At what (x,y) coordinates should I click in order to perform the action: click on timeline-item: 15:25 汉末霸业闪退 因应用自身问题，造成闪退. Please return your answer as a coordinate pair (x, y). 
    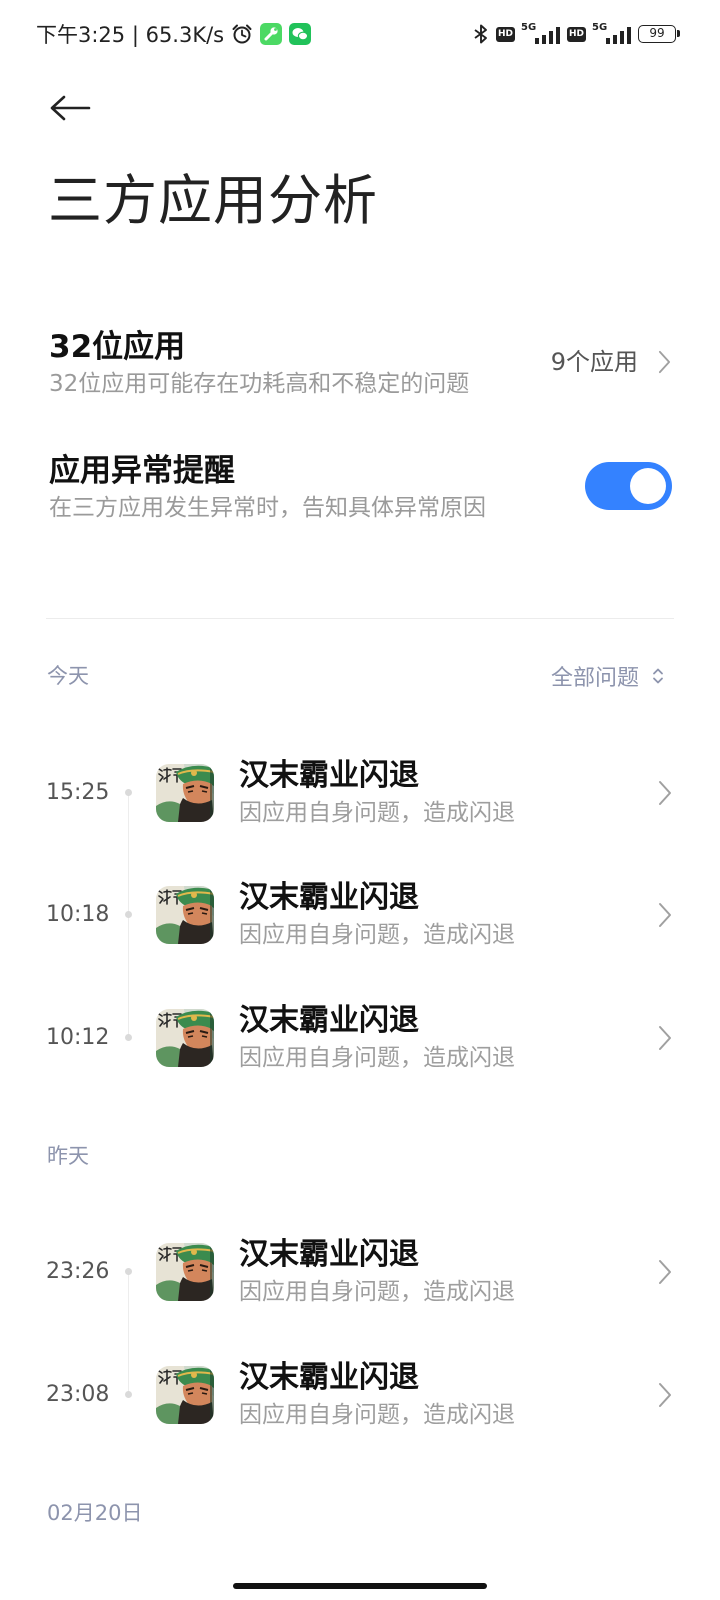
    Looking at the image, I should click on (360, 793).